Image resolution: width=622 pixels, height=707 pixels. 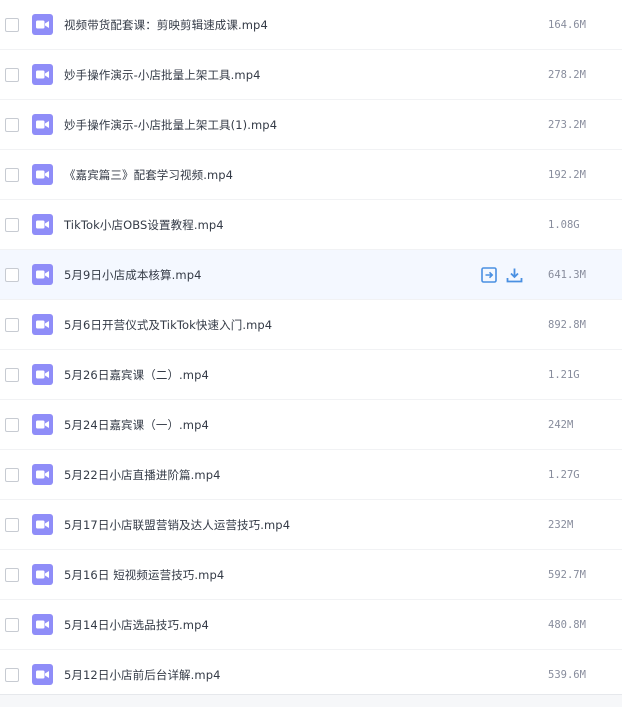 What do you see at coordinates (311, 175) in the screenshot?
I see `file-row: 《嘉宾篇三》配套学习视频.mp4 192.2M` at bounding box center [311, 175].